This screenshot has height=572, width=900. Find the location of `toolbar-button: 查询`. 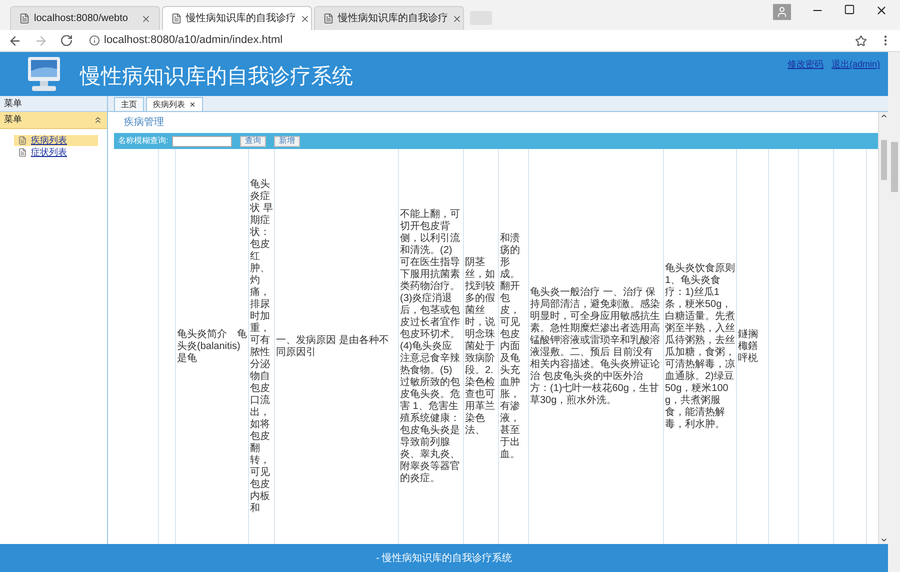

toolbar-button: 查询 is located at coordinates (253, 141).